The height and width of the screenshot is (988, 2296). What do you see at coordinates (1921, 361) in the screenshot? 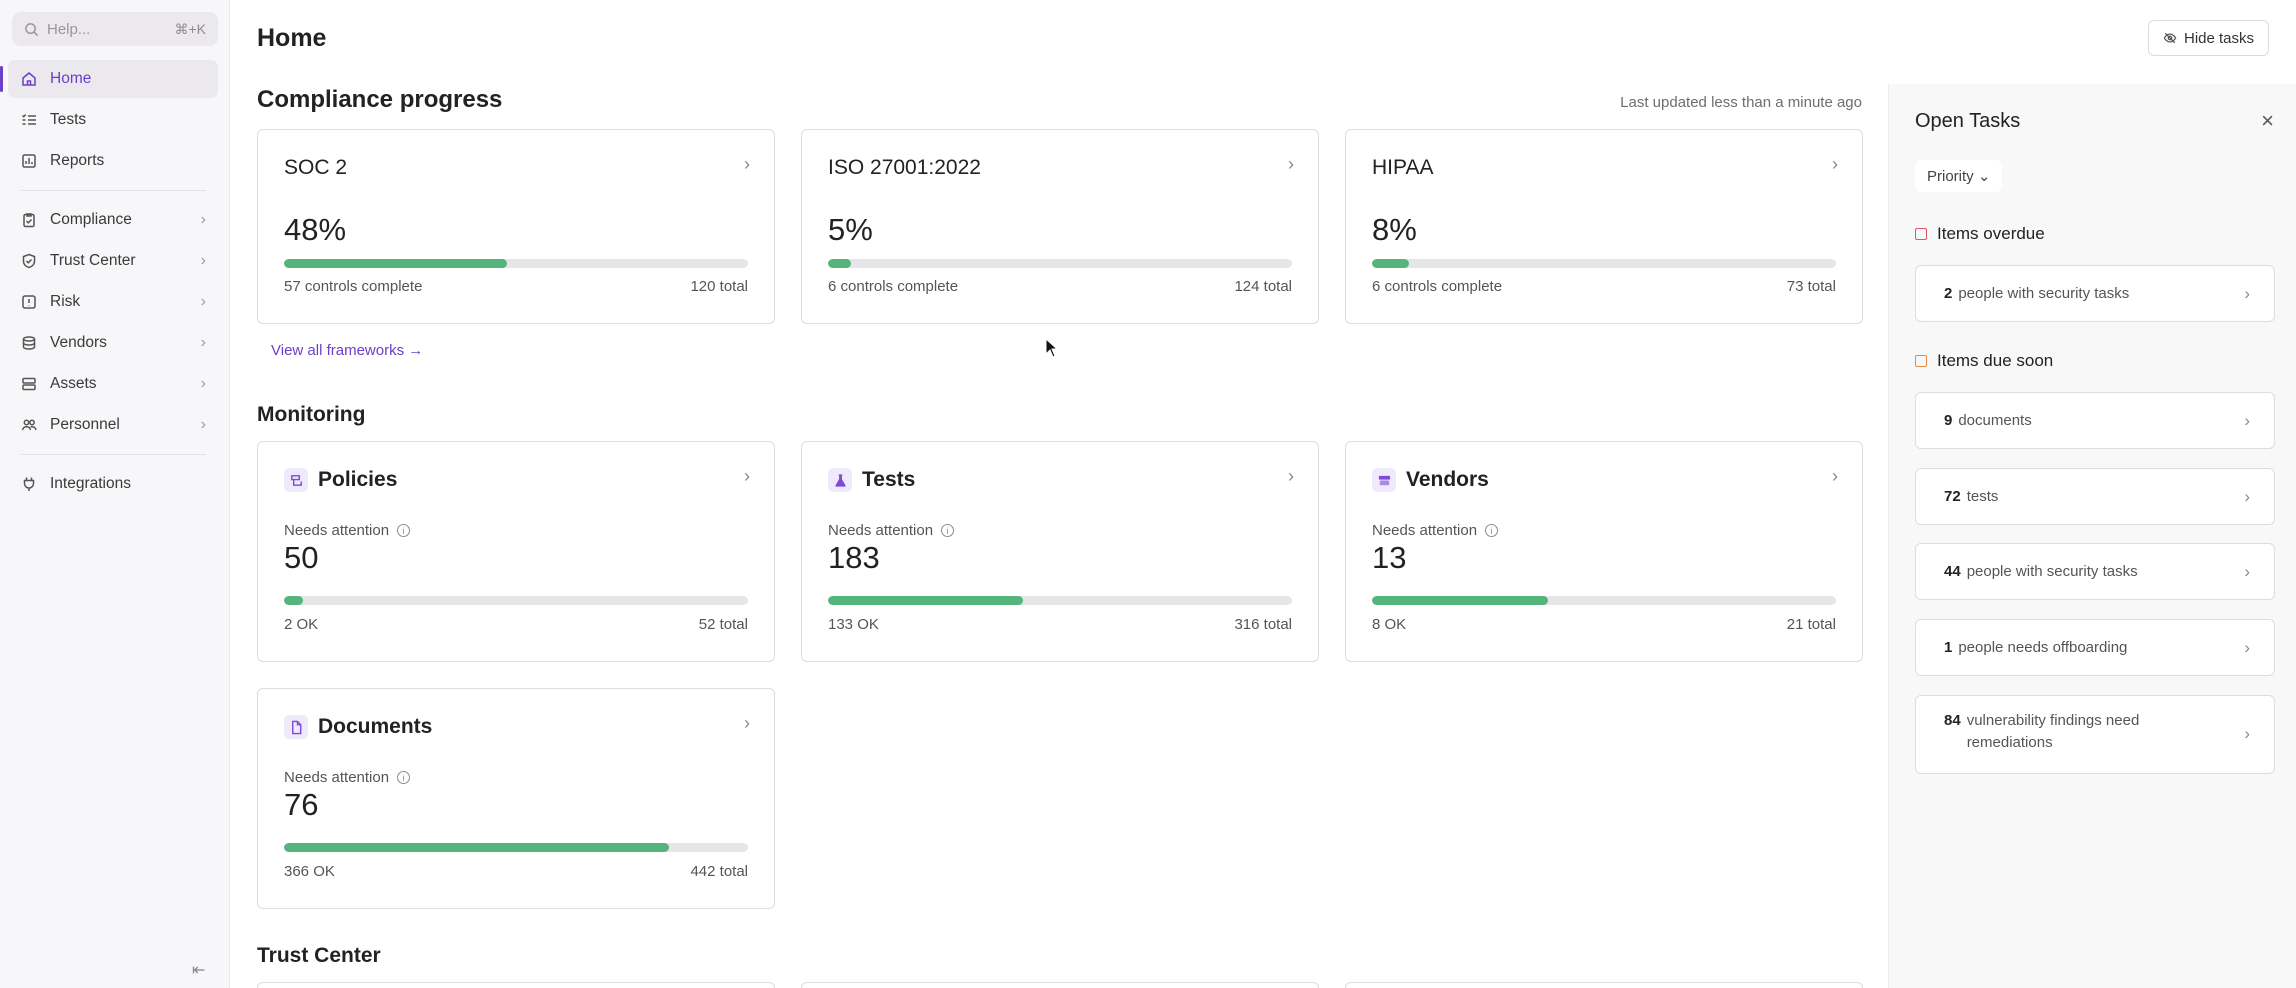
I see `calendar-icon` at bounding box center [1921, 361].